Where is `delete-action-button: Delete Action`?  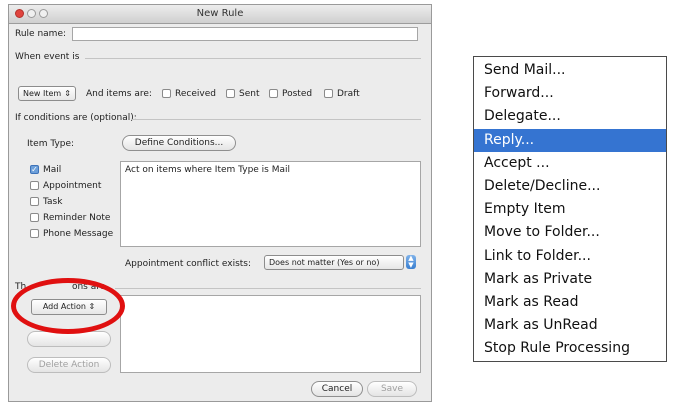
delete-action-button: Delete Action is located at coordinates (69, 365).